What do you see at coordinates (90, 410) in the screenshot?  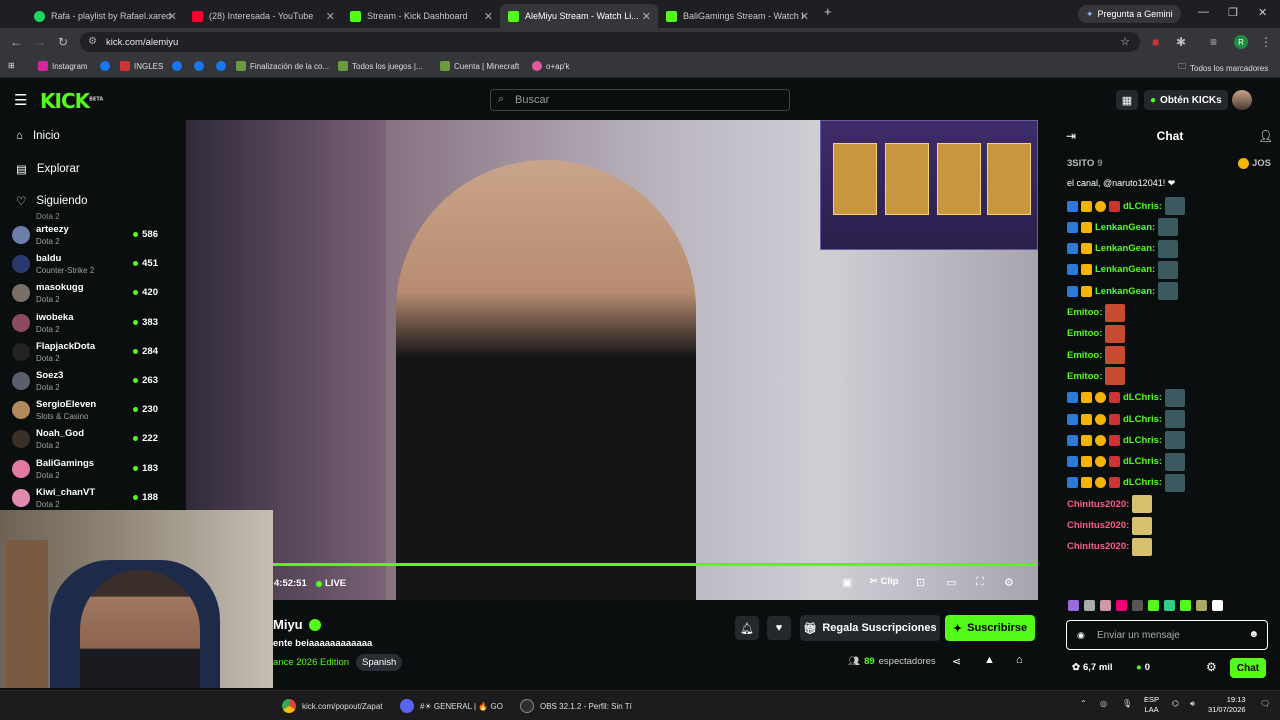 I see `sidebar-channel: SergioEleven Slots & Casino 230` at bounding box center [90, 410].